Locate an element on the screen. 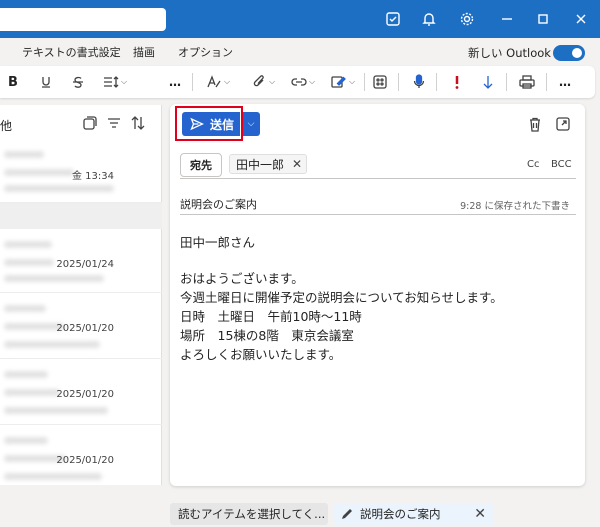  list-item-date: 2025/01/24 is located at coordinates (85, 264).